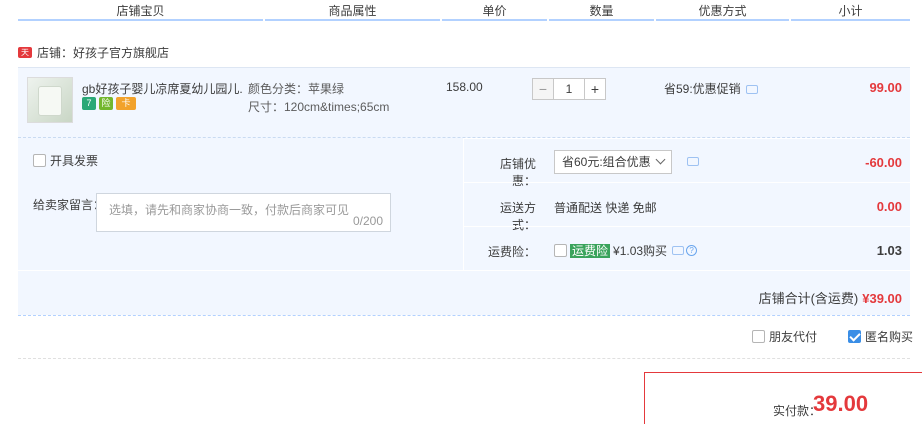  I want to click on insurance-value: ¥1.03购买, so click(640, 251).